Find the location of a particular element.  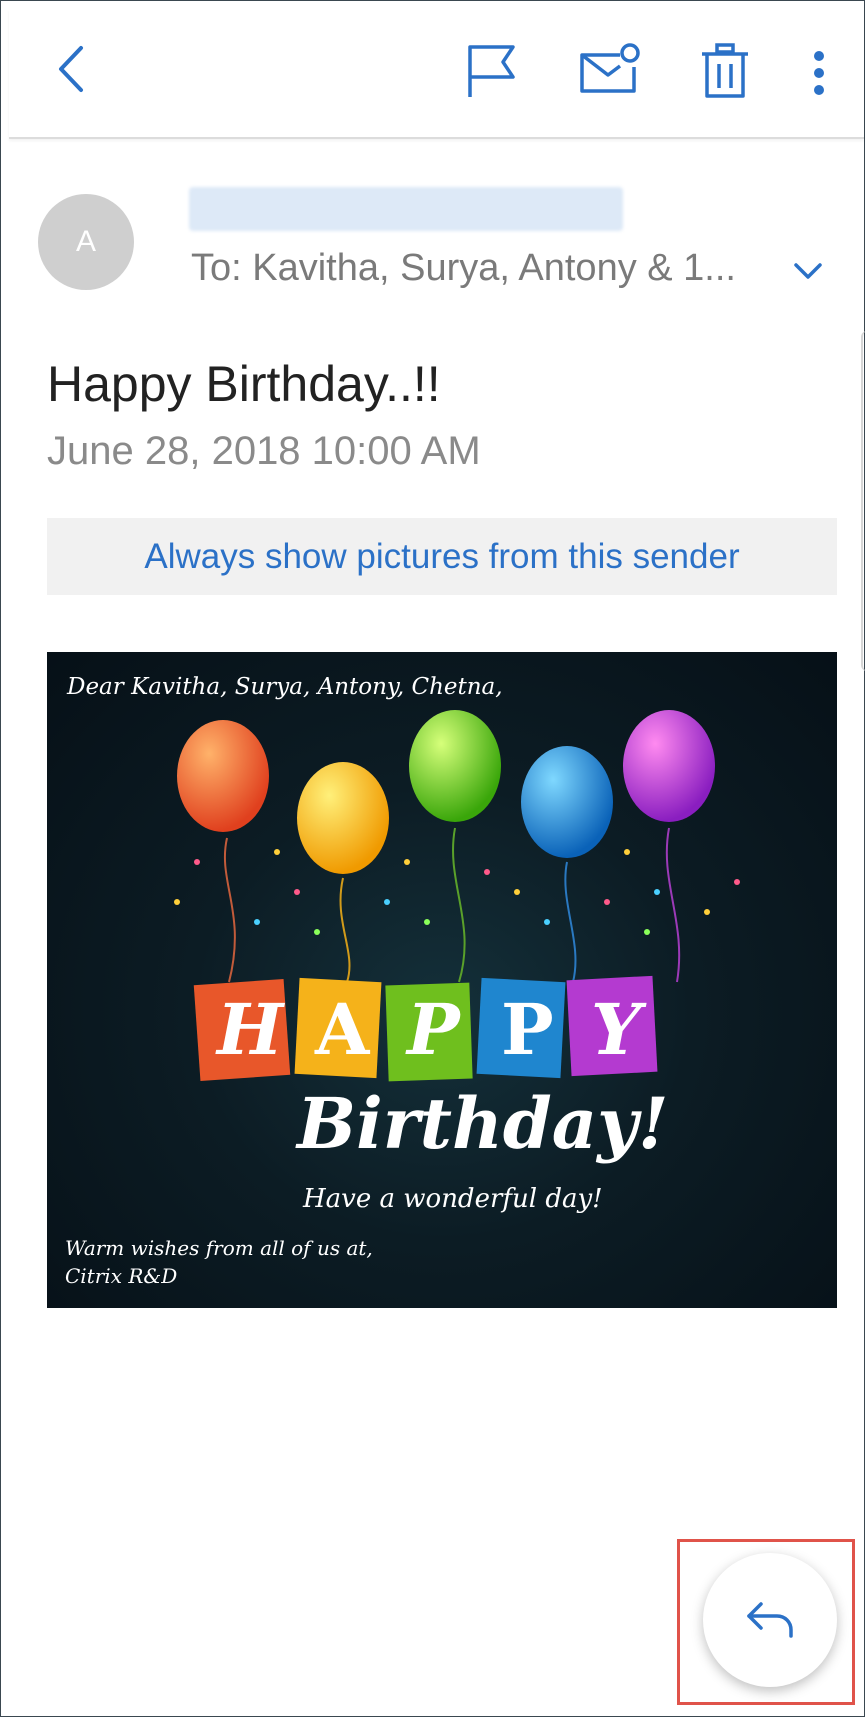

chevron-left-icon is located at coordinates (71, 69).